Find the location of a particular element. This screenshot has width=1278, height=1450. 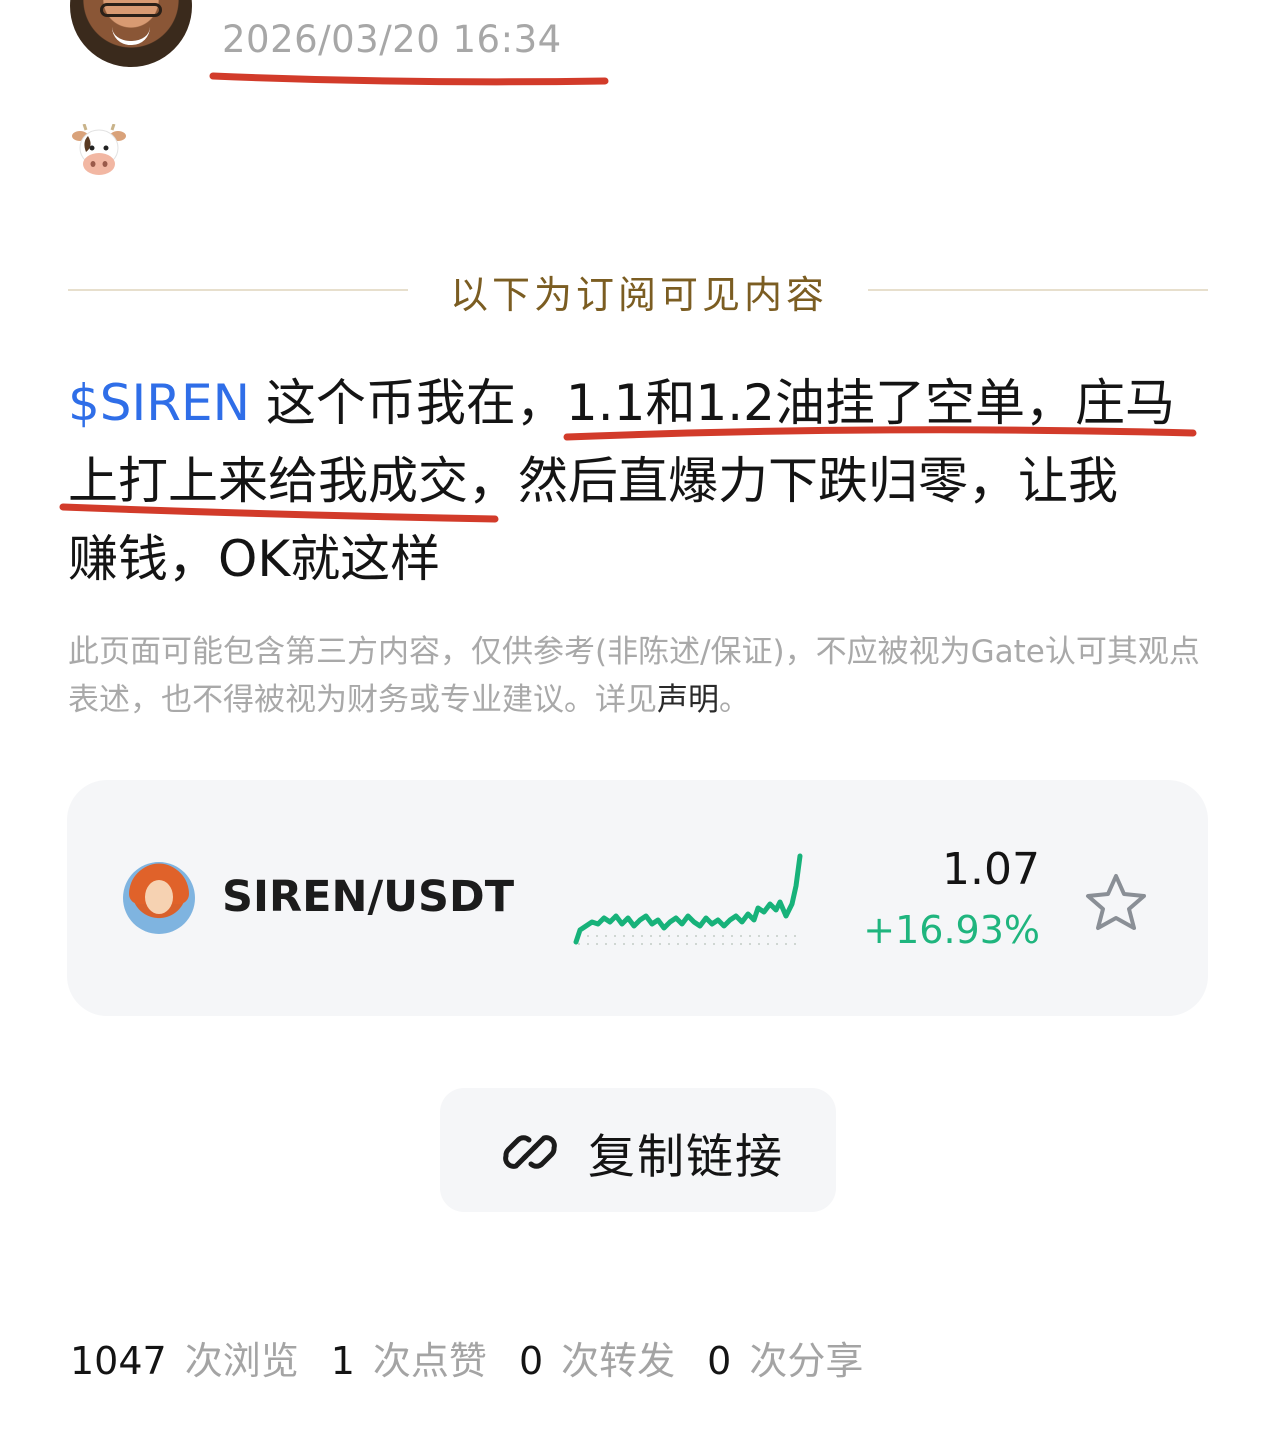

subscriber-content-divider: 以下为订阅可见内容 is located at coordinates (638, 295).